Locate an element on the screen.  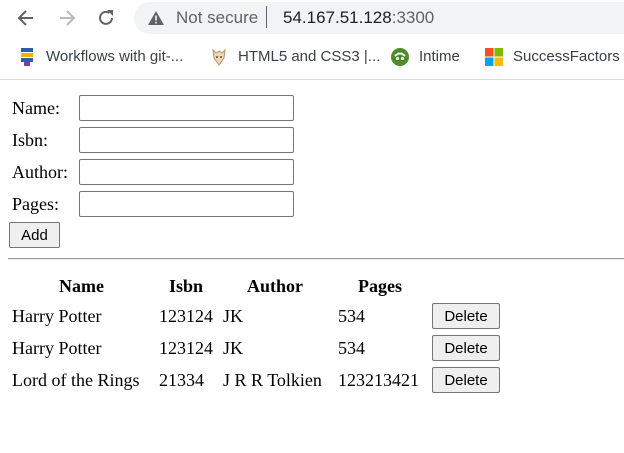
author-label: Author: is located at coordinates (40, 172).